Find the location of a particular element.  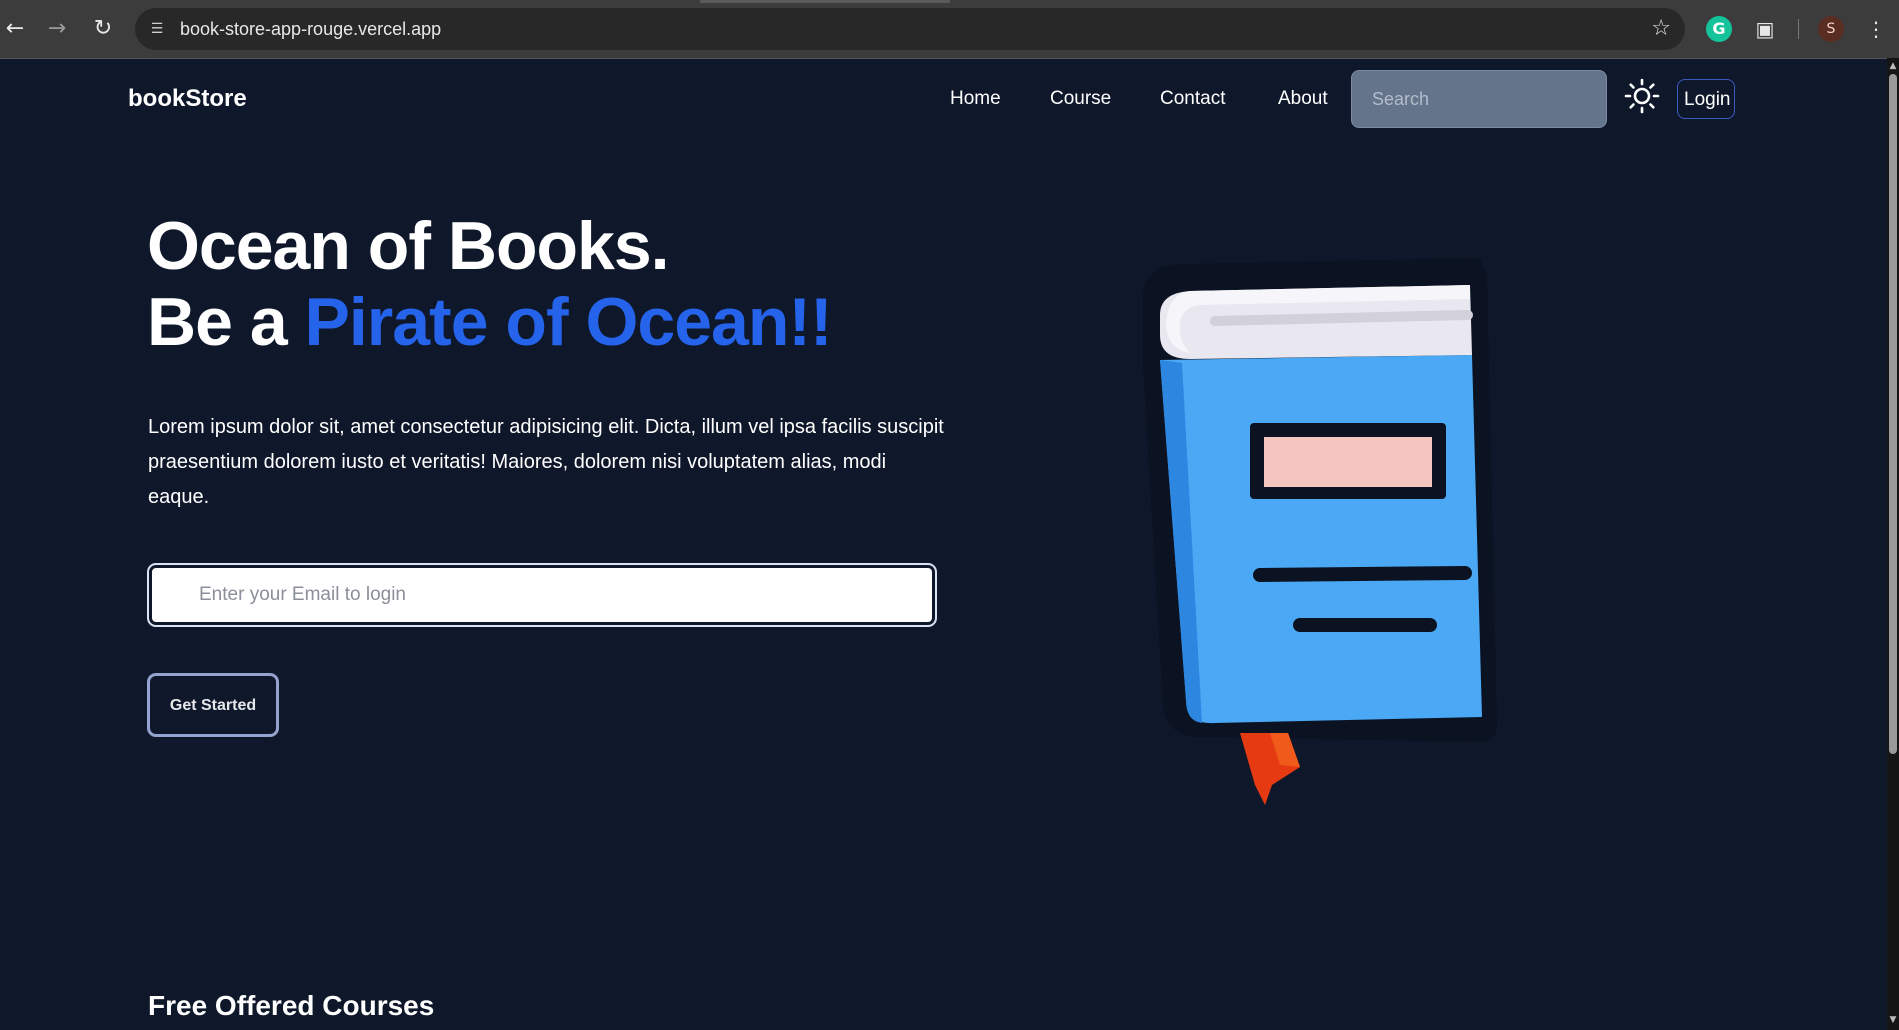

email-field is located at coordinates (542, 595).